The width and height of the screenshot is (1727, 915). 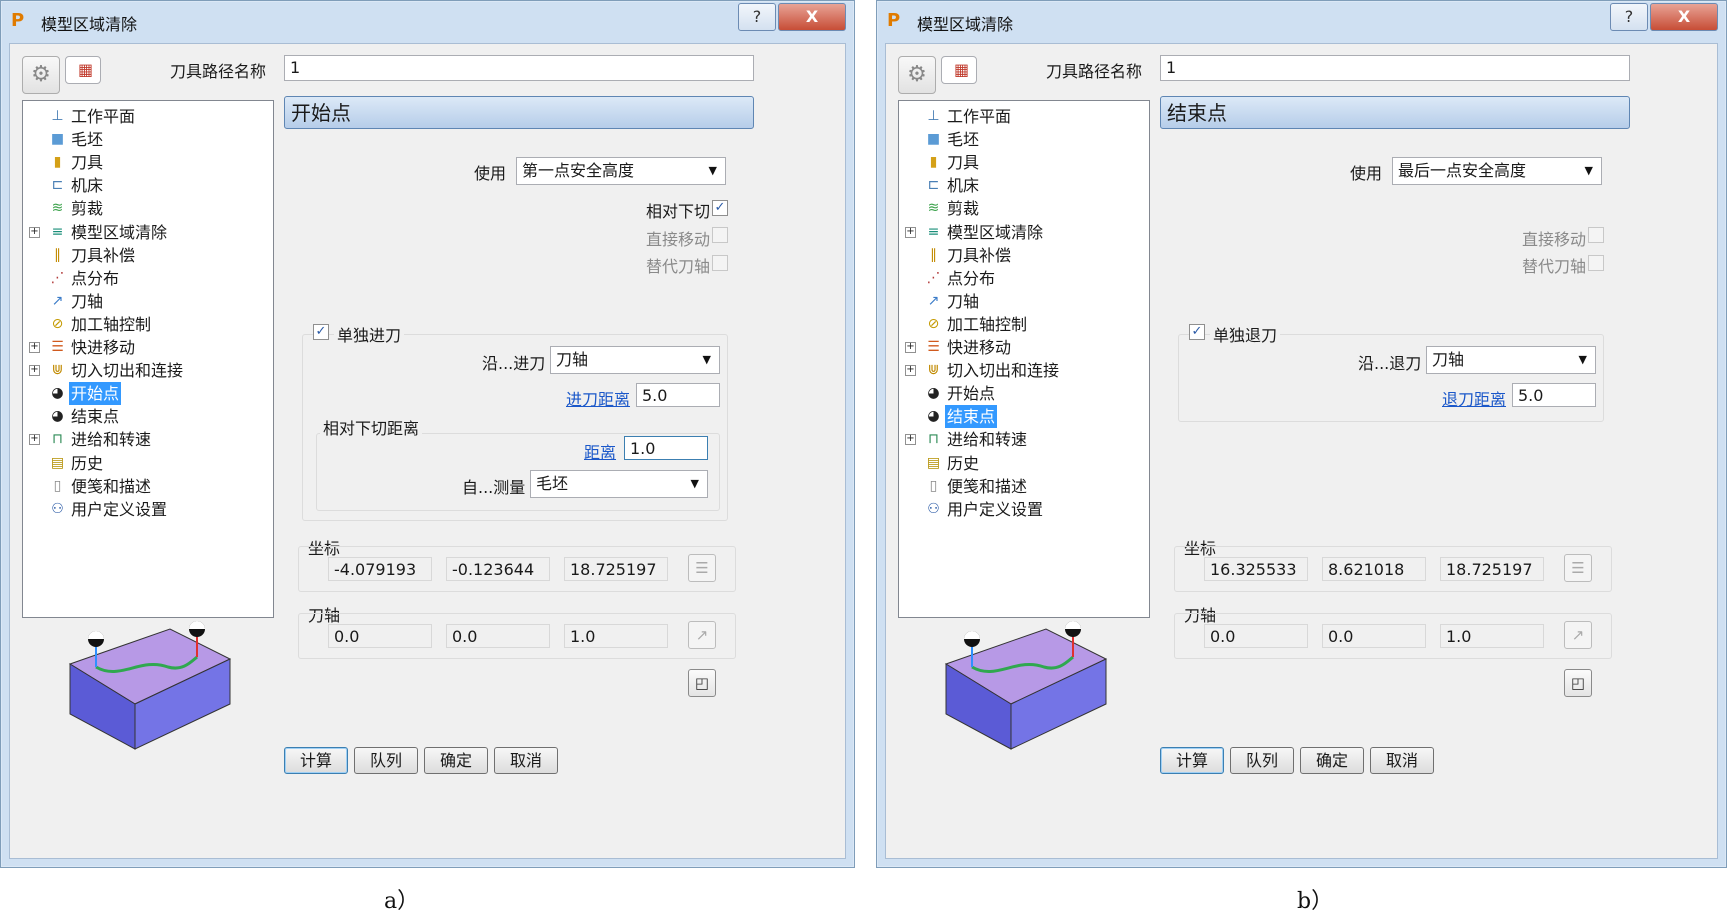 What do you see at coordinates (619, 484) in the screenshot?
I see `measure-select: 毛坯 ▼` at bounding box center [619, 484].